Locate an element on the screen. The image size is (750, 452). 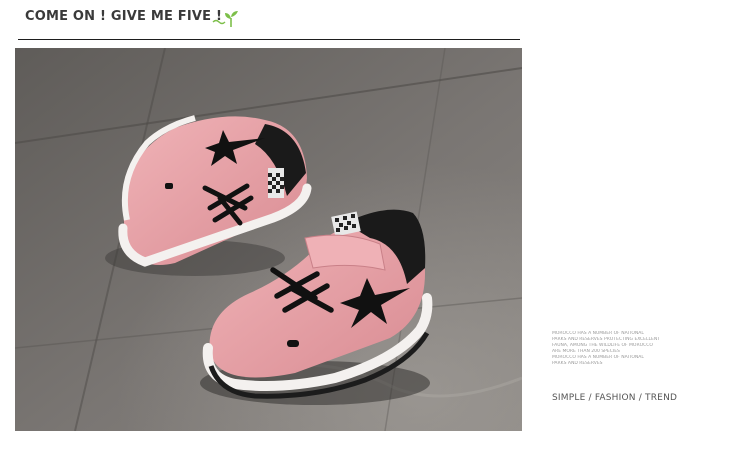
header-divider is located at coordinates (269, 39).